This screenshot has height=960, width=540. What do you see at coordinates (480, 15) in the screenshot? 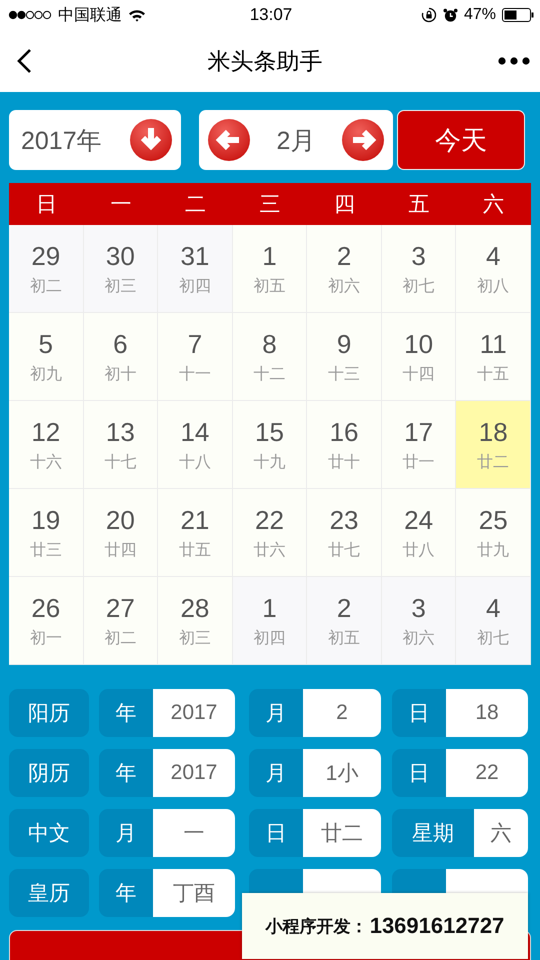
I see `battery-percent: 47%` at bounding box center [480, 15].